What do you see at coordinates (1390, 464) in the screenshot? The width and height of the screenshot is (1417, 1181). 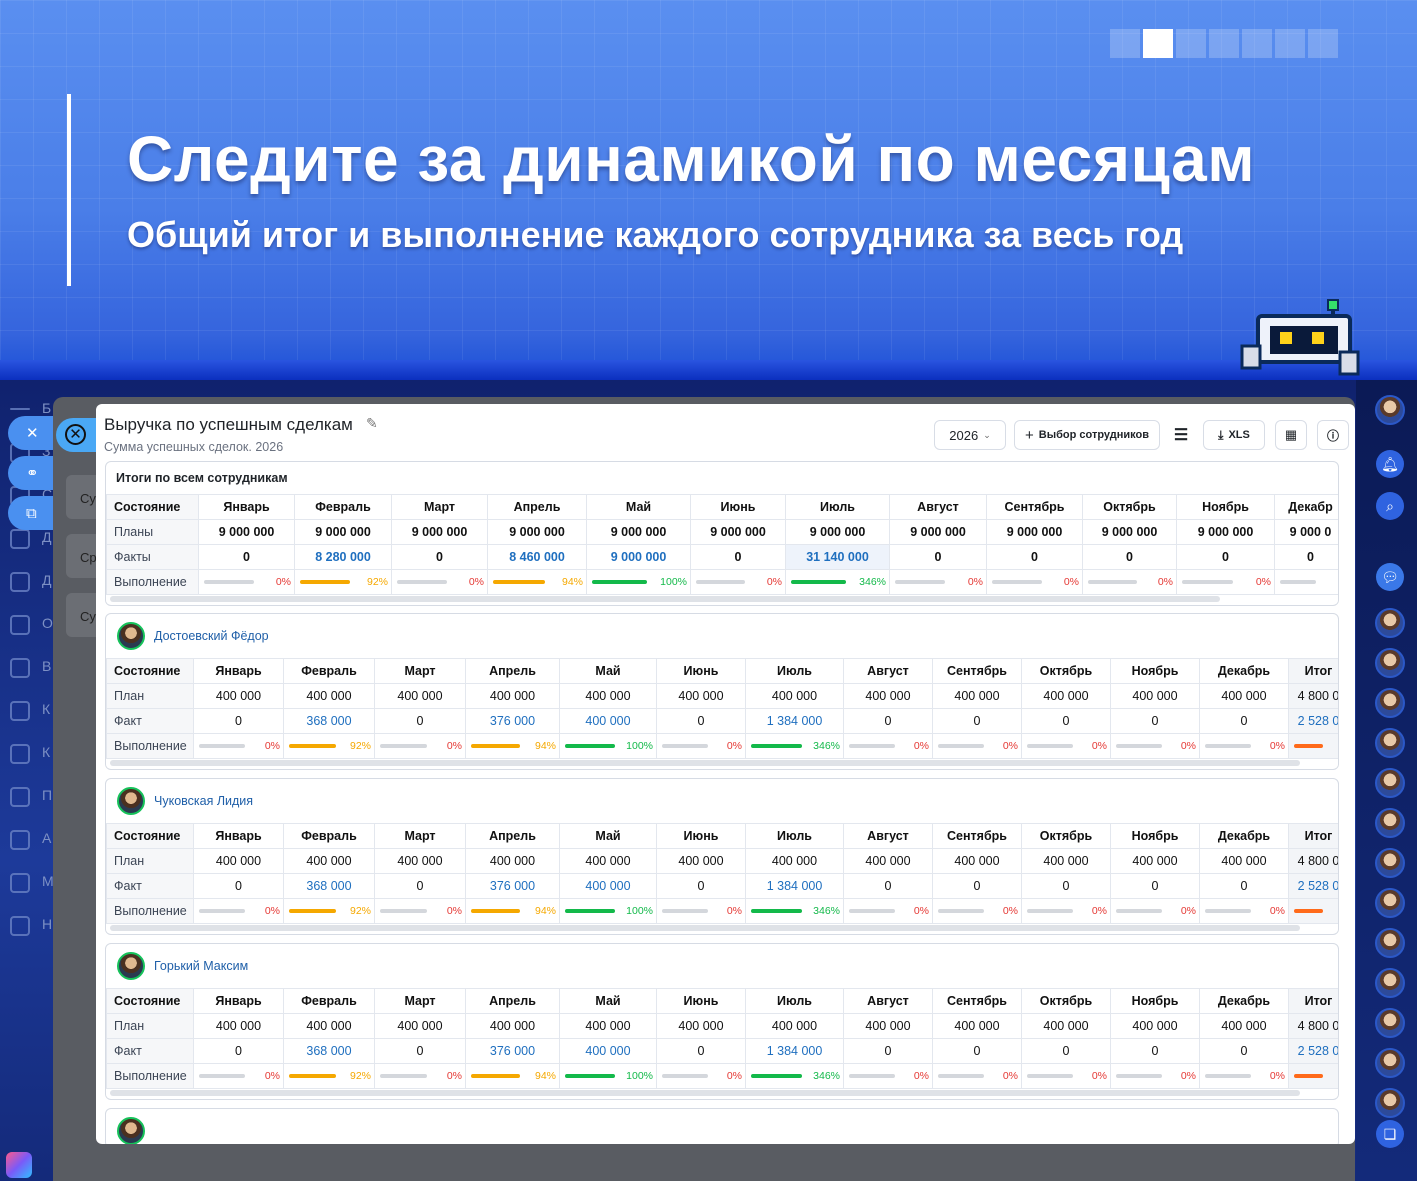 I see `notifications-bell-icon: 🔔︎` at bounding box center [1390, 464].